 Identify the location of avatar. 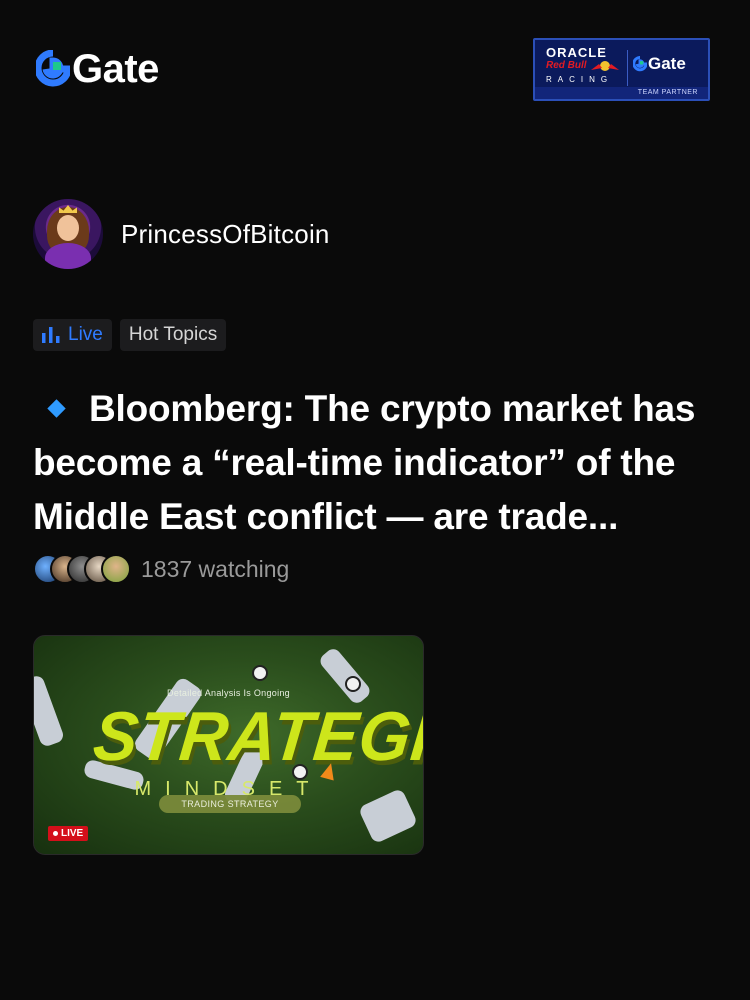
(68, 234).